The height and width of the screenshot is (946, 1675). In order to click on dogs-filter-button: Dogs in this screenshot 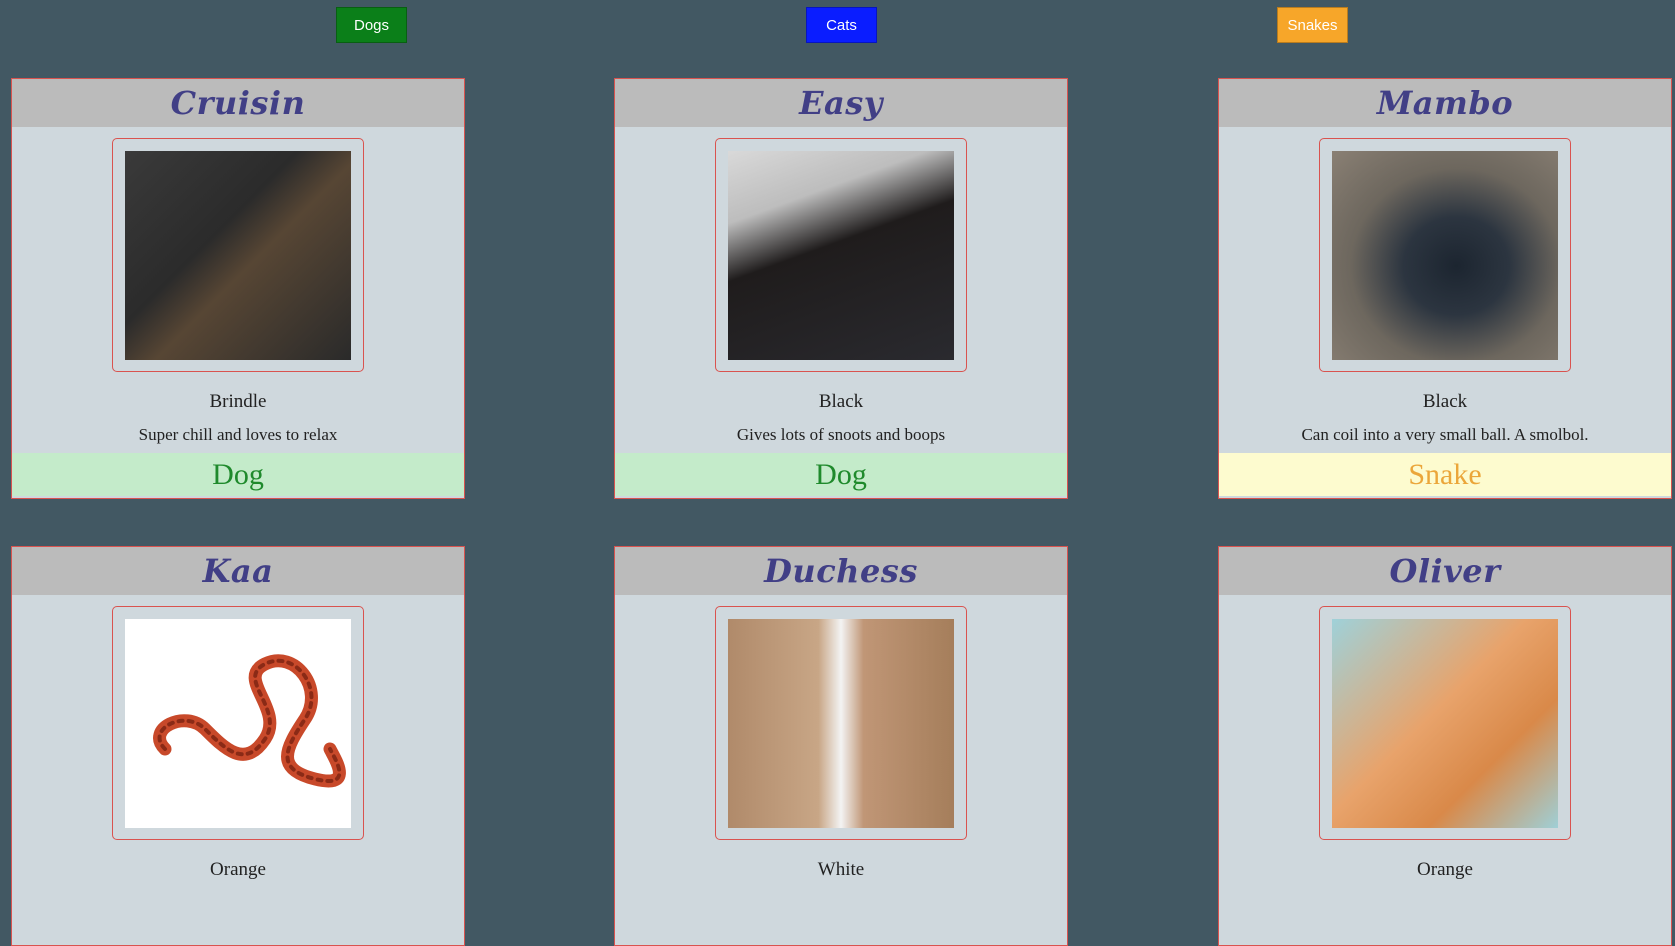, I will do `click(371, 25)`.